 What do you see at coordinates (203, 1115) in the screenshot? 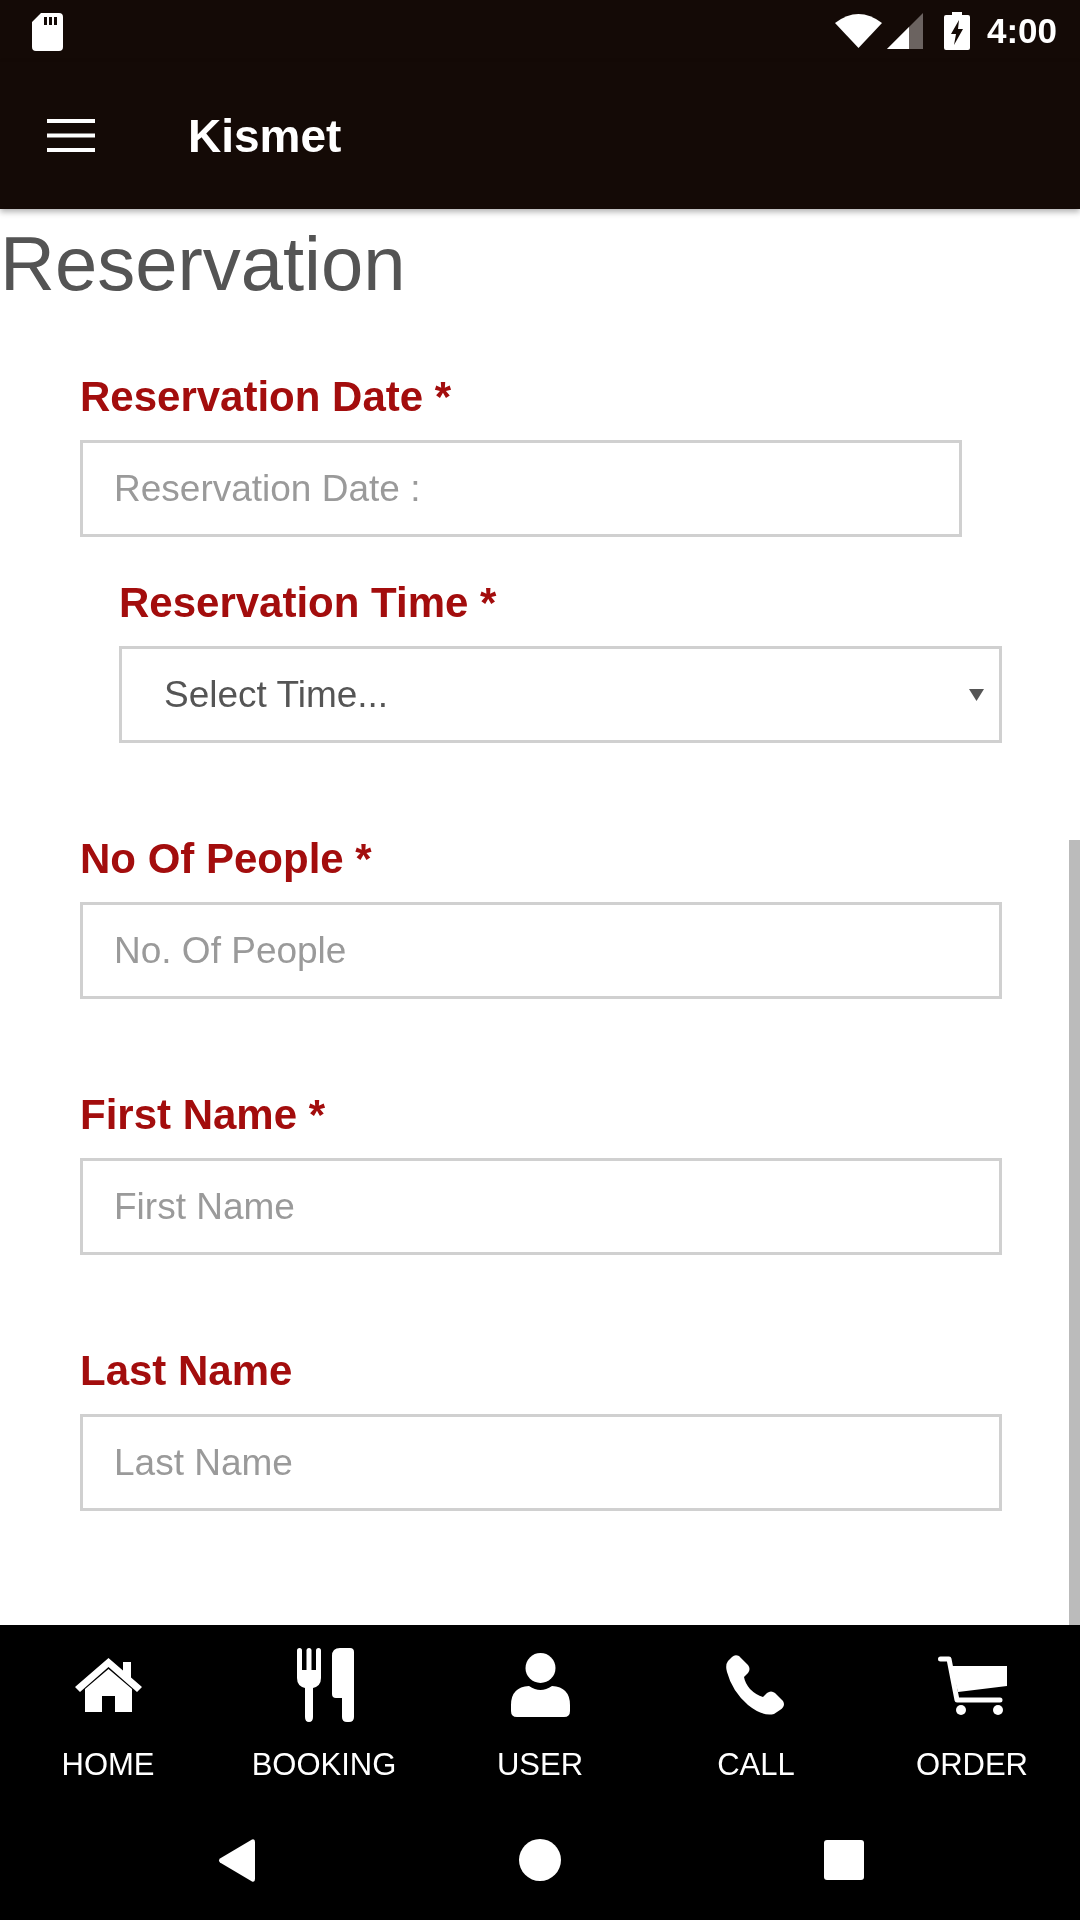
I see `field-label: First Name *` at bounding box center [203, 1115].